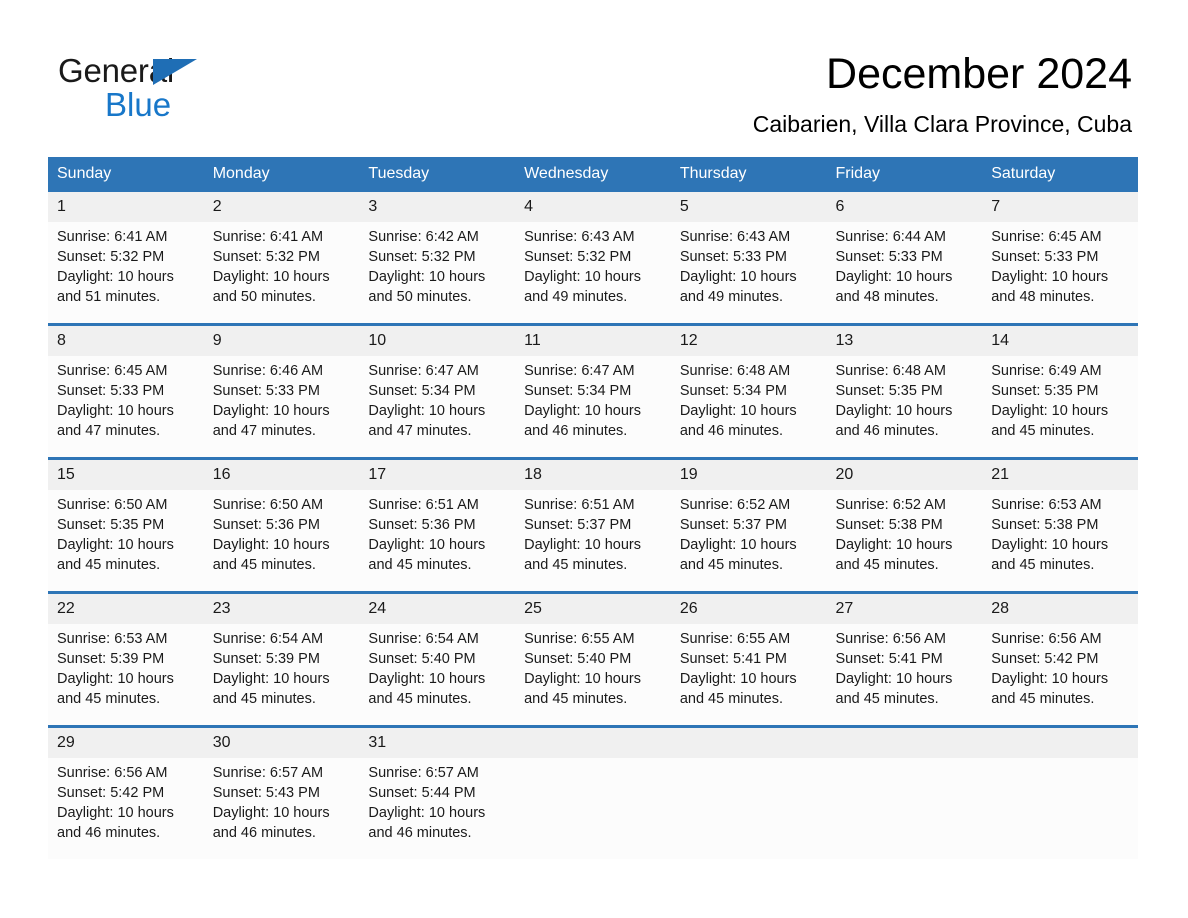 This screenshot has width=1188, height=918. I want to click on daylight-duration-line2: and 46 minutes., so click(887, 431).